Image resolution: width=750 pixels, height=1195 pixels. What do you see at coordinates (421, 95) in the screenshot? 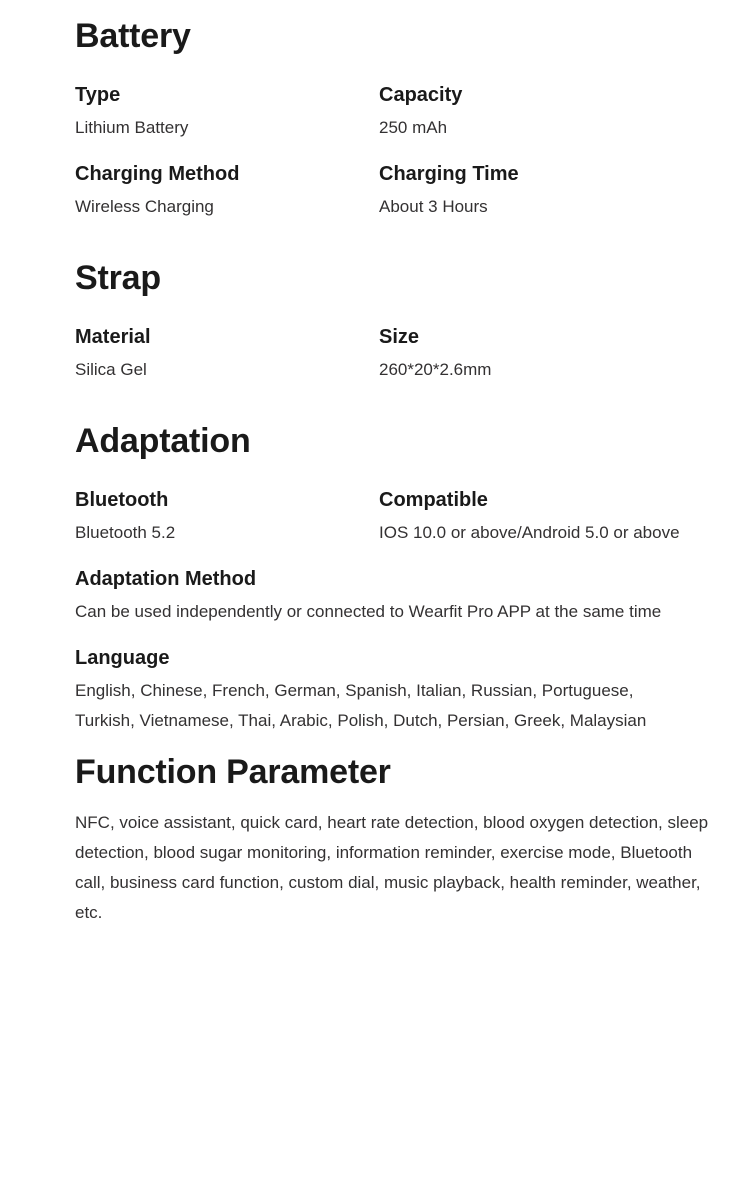
I see `spec-label: Capacity` at bounding box center [421, 95].